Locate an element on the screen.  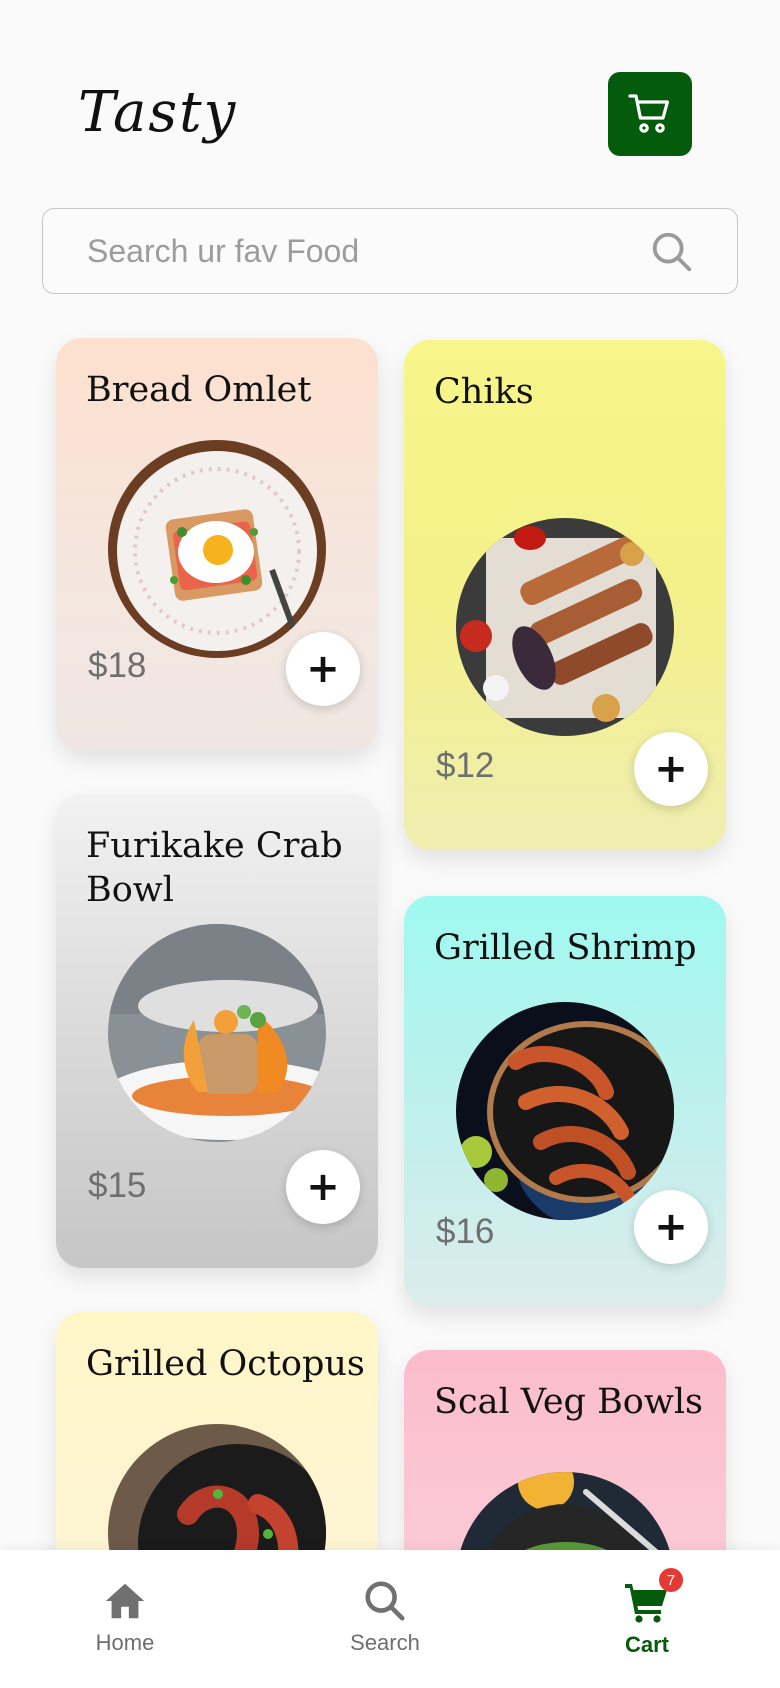
food-price: $18 is located at coordinates (117, 665).